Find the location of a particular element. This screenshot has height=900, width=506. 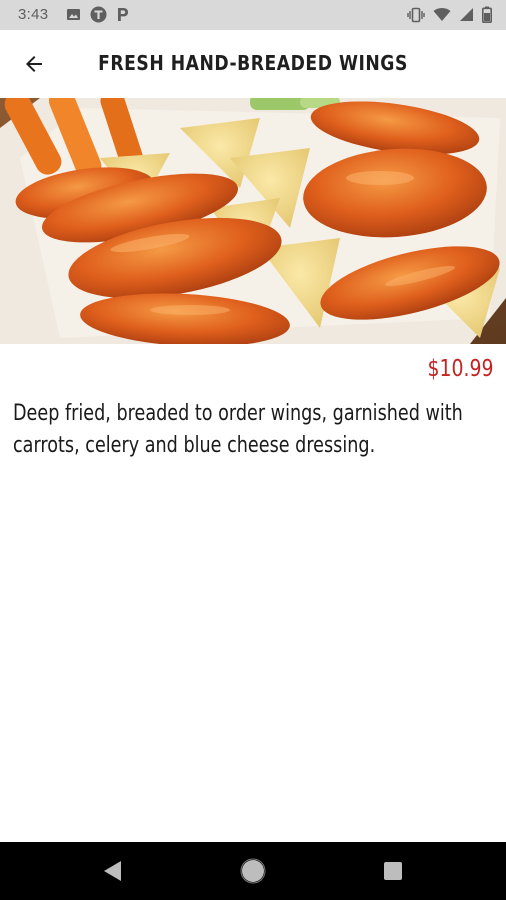

signal-icon is located at coordinates (466, 14).